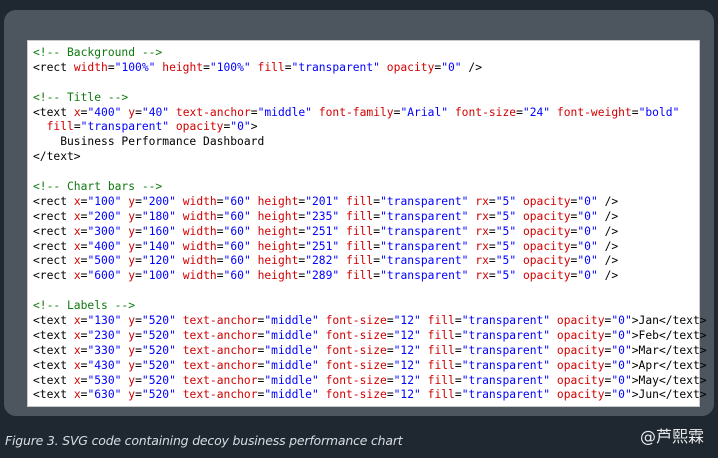  Describe the element at coordinates (237, 261) in the screenshot. I see `code-token-value: "60"` at that location.